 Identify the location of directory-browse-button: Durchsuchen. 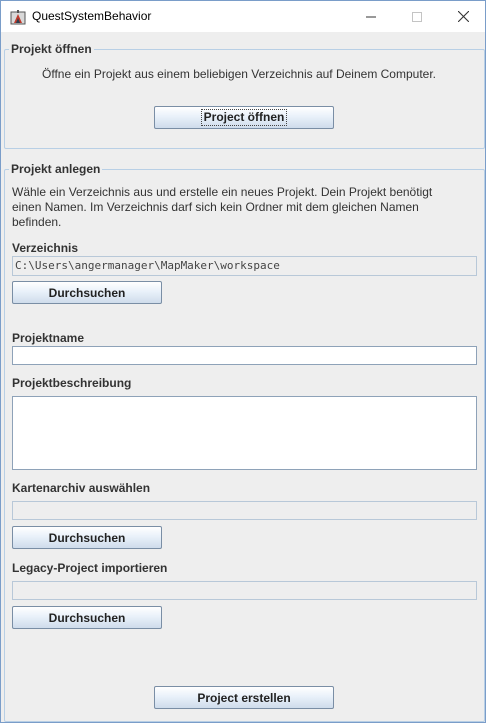
(87, 292).